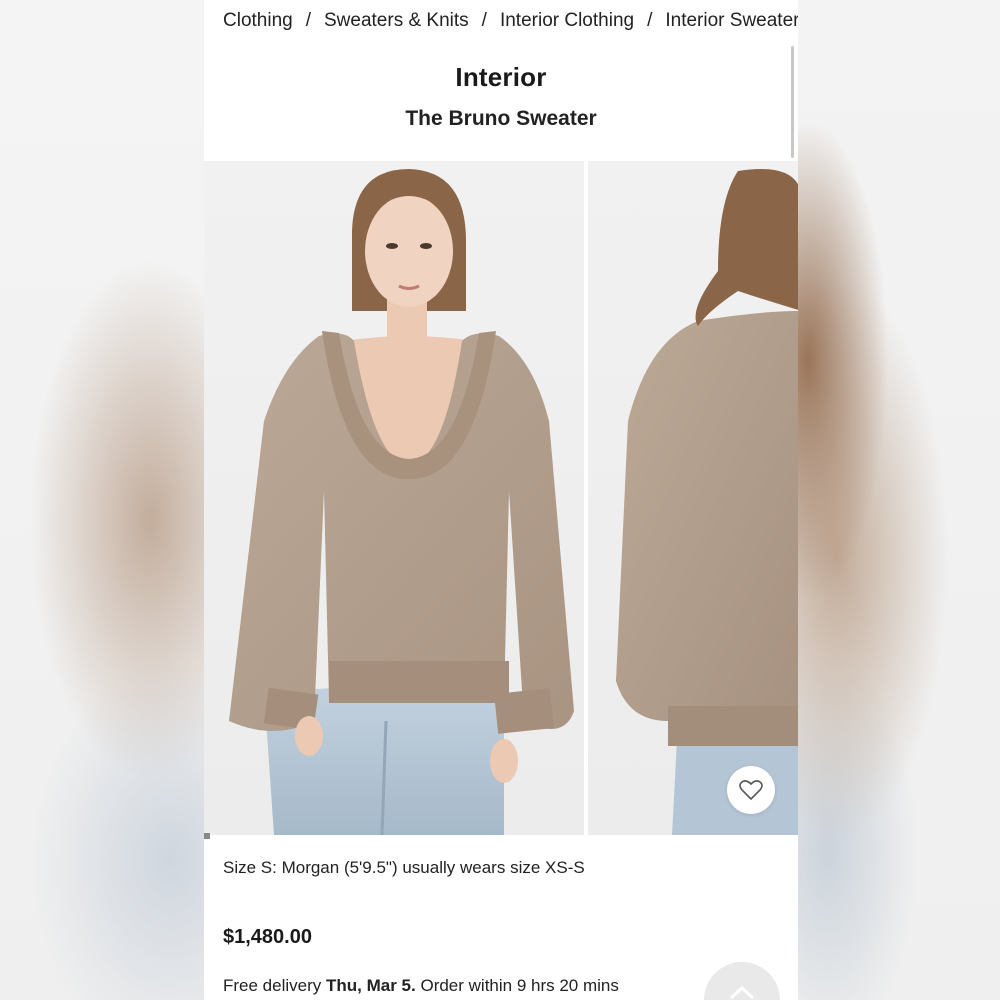 This screenshot has height=1000, width=1000. Describe the element at coordinates (207, 836) in the screenshot. I see `gallery-position-indicator` at that location.